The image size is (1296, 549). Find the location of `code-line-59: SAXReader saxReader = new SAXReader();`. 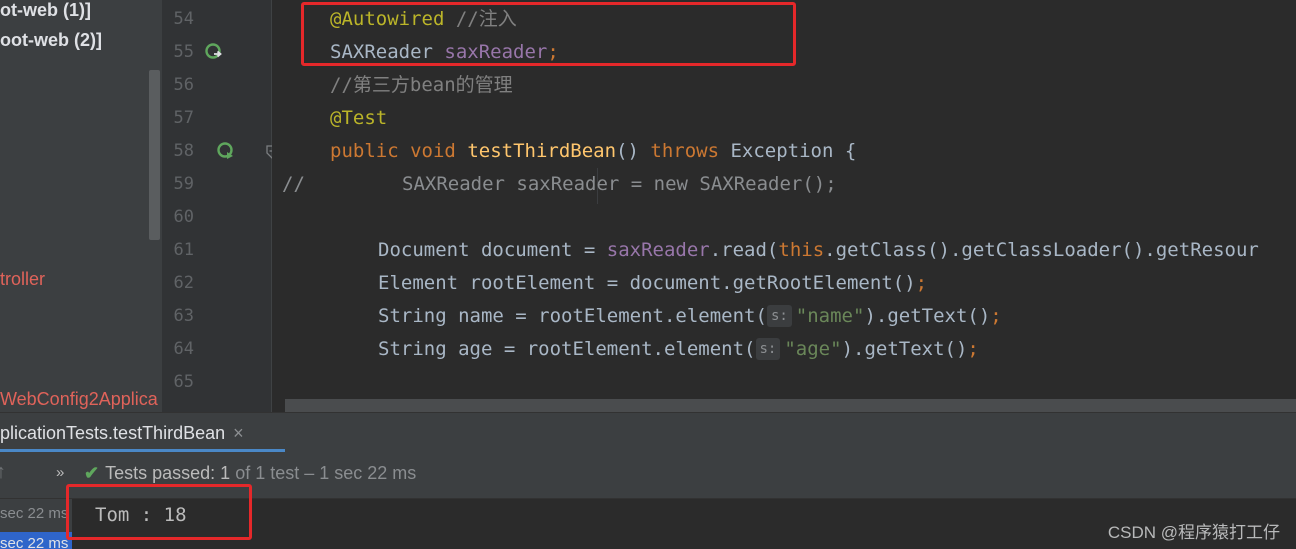

code-line-59: SAXReader saxReader = new SAXReader(); is located at coordinates (619, 184).